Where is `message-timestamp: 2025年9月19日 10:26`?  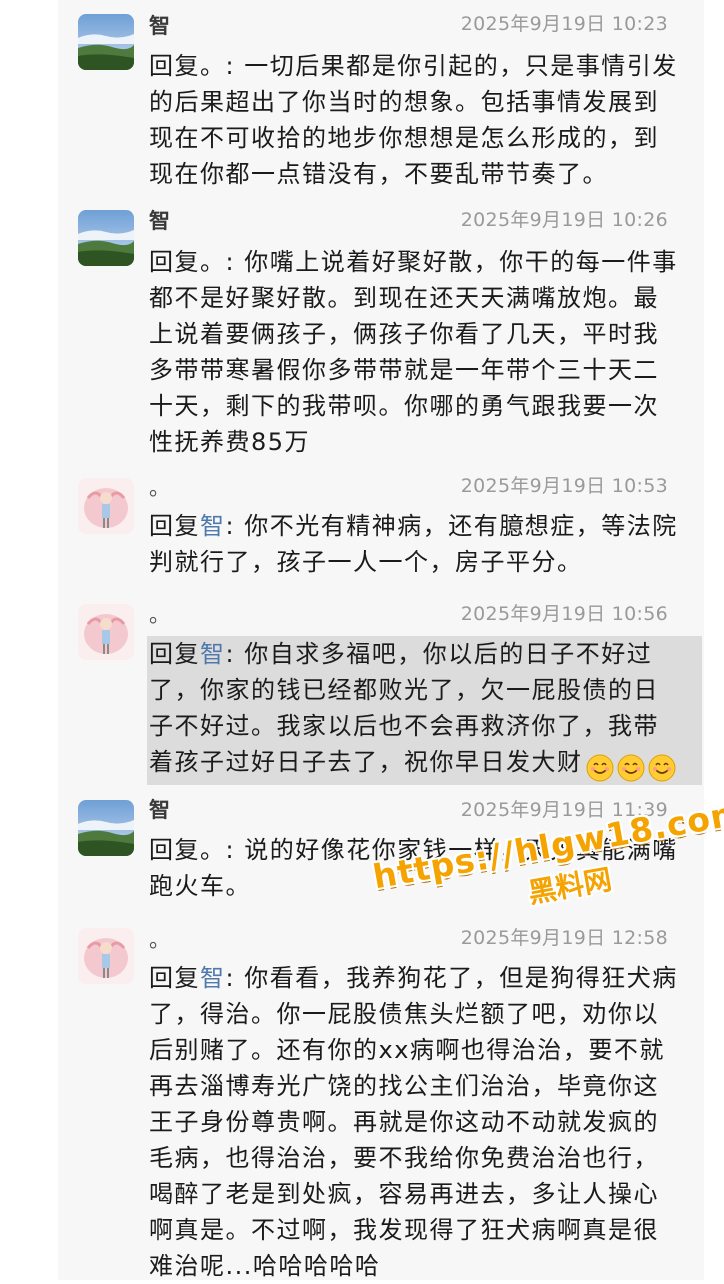
message-timestamp: 2025年9月19日 10:26 is located at coordinates (564, 220).